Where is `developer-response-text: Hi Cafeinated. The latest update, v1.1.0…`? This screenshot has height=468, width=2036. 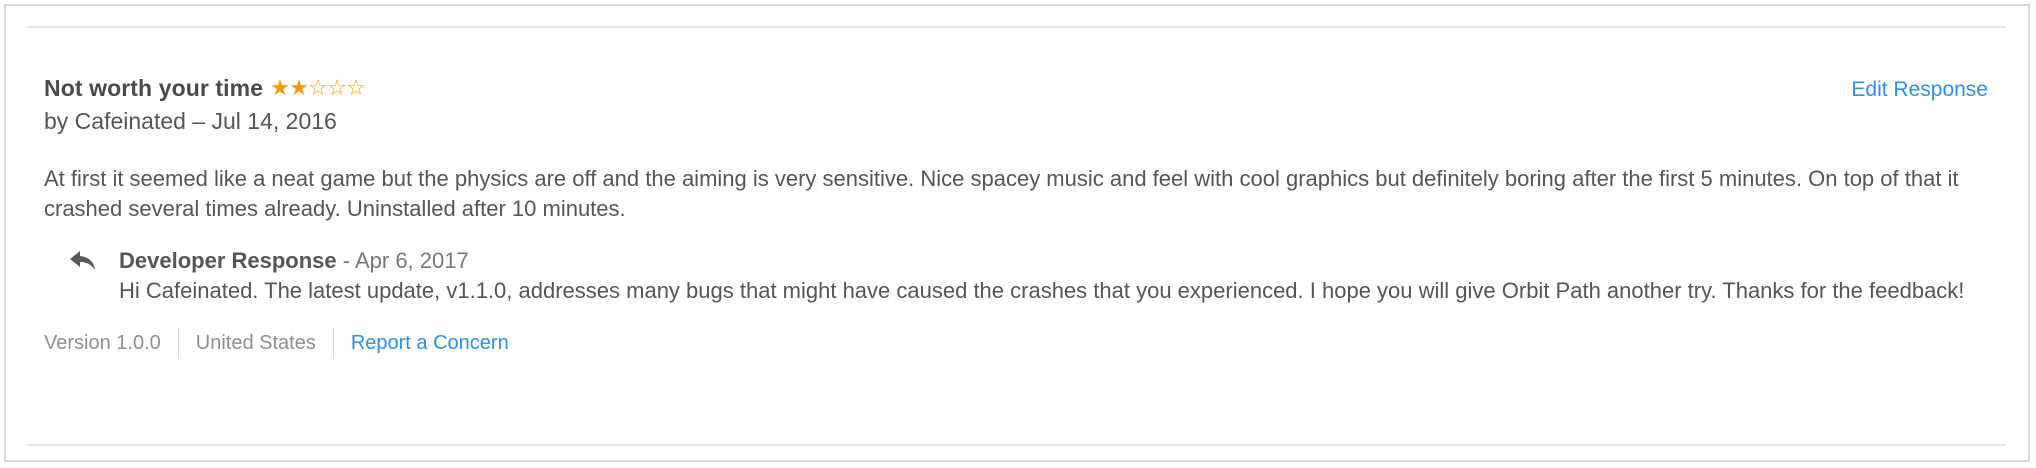
developer-response-text: Hi Cafeinated. The latest update, v1.1.0… is located at coordinates (1042, 290).